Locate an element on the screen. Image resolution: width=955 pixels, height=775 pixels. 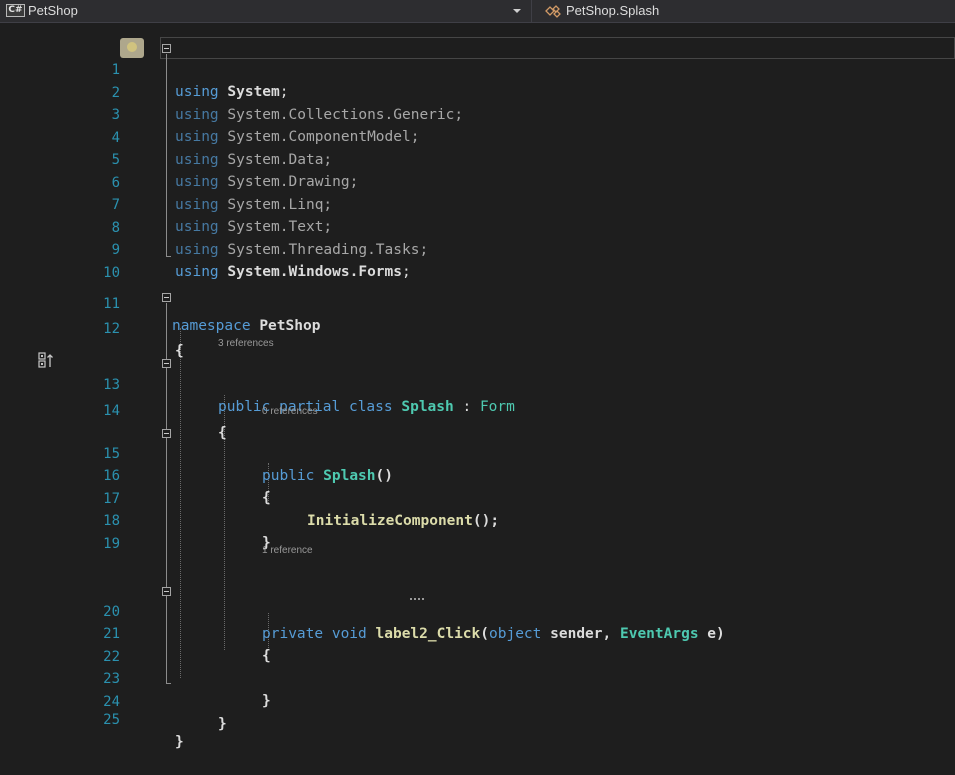
code-line: 16 { is located at coordinates (477, 474).